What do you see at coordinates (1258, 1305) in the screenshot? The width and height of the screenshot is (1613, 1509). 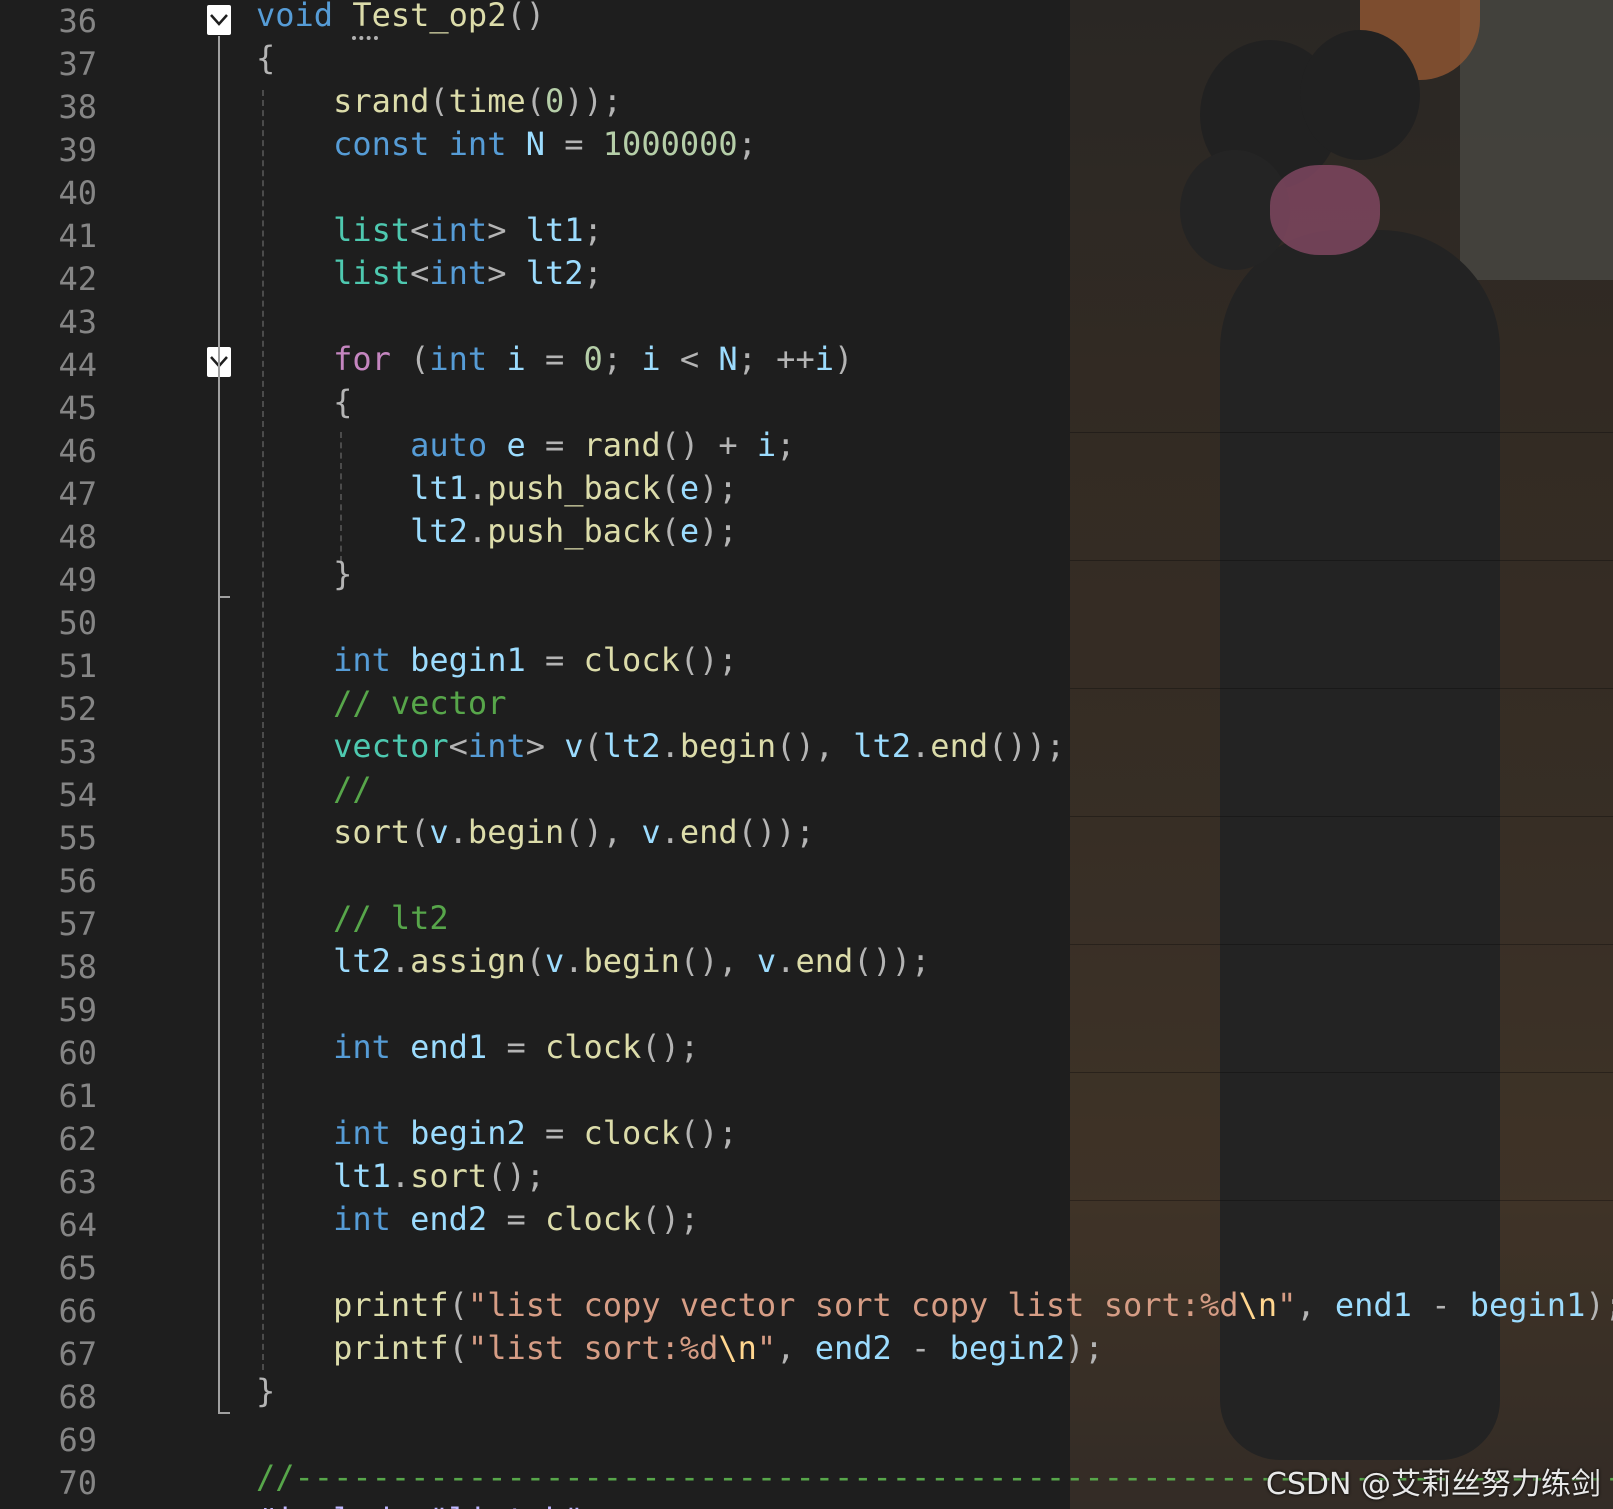 I see `code-token: \n` at bounding box center [1258, 1305].